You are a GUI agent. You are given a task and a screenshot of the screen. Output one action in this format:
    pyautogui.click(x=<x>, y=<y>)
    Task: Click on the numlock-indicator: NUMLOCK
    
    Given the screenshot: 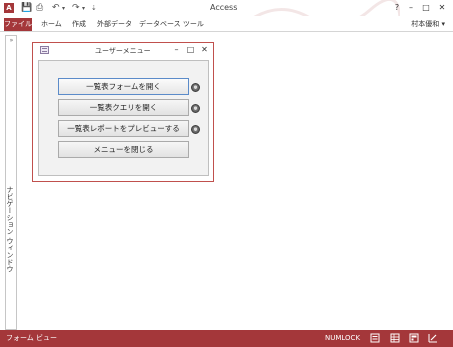 What is the action you would take?
    pyautogui.click(x=343, y=338)
    